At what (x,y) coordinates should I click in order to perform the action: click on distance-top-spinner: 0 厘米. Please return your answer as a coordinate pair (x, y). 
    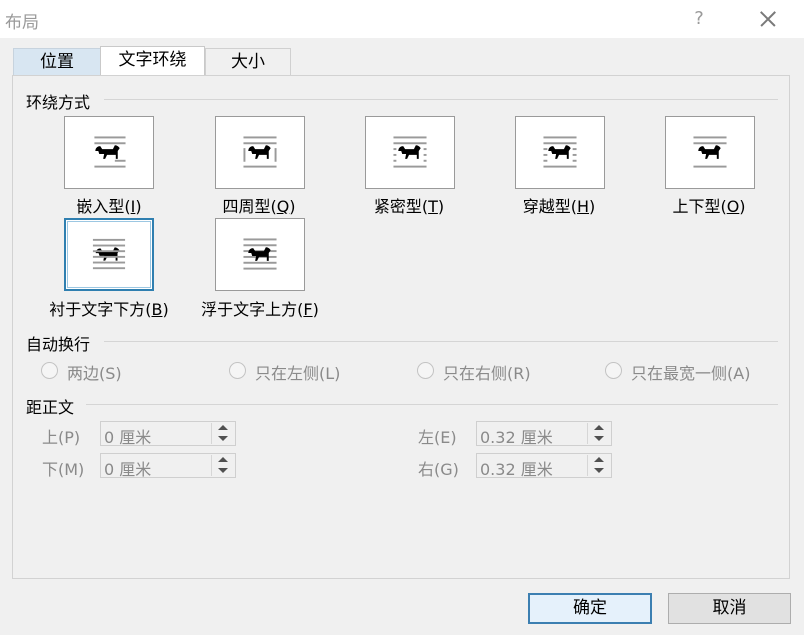
    Looking at the image, I should click on (168, 434).